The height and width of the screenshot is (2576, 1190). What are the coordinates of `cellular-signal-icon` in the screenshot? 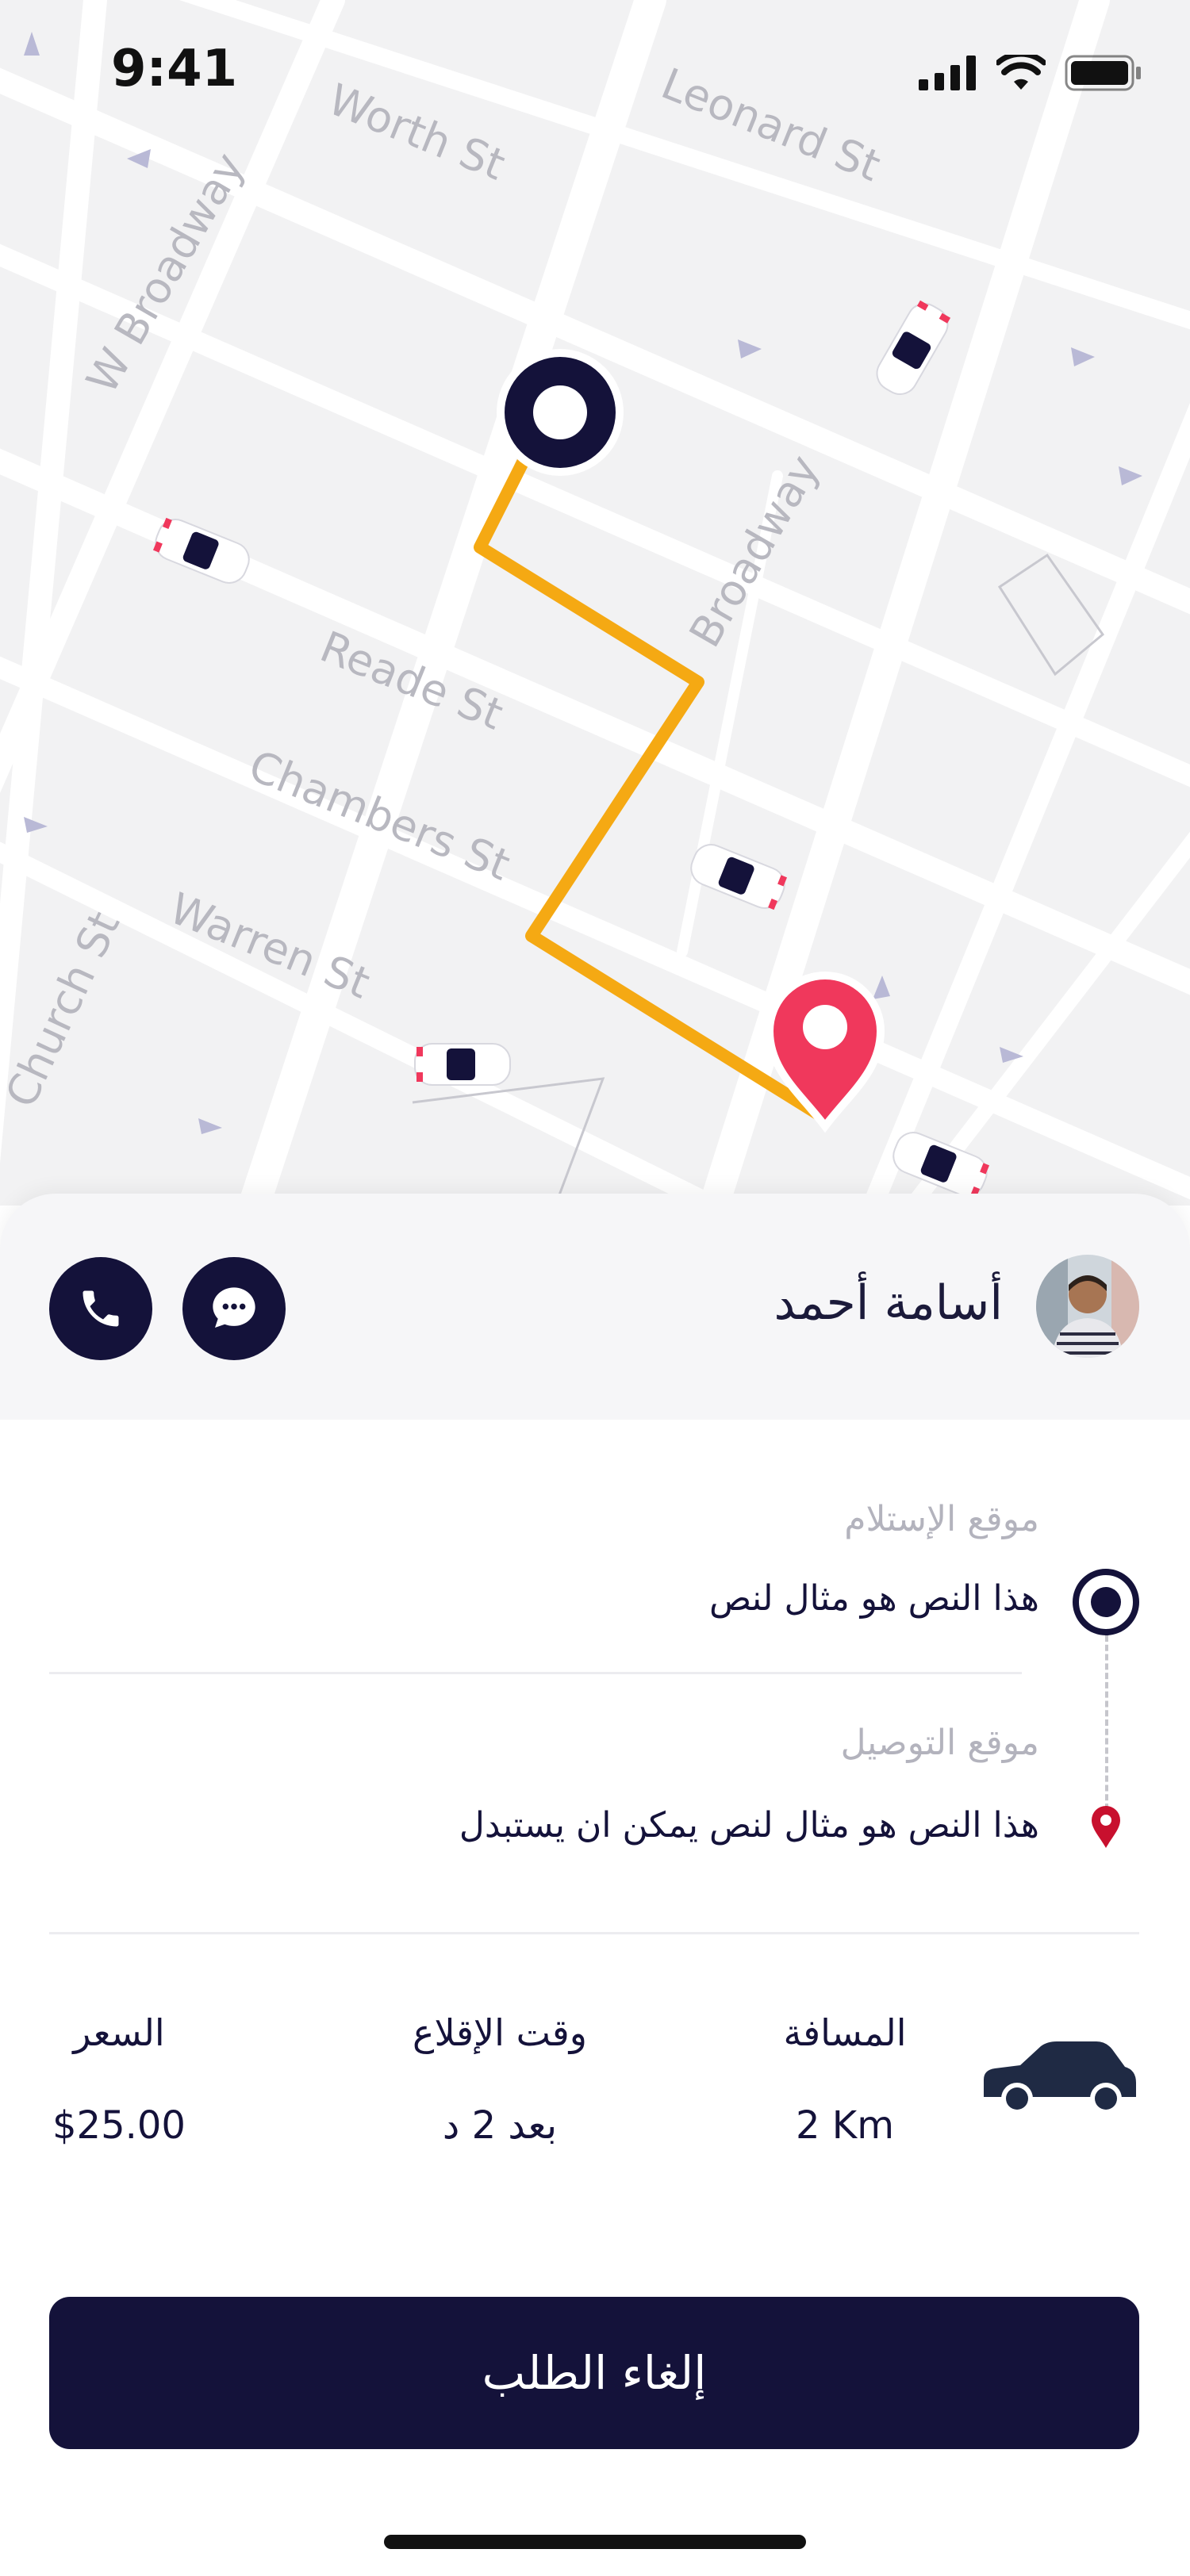 It's located at (947, 73).